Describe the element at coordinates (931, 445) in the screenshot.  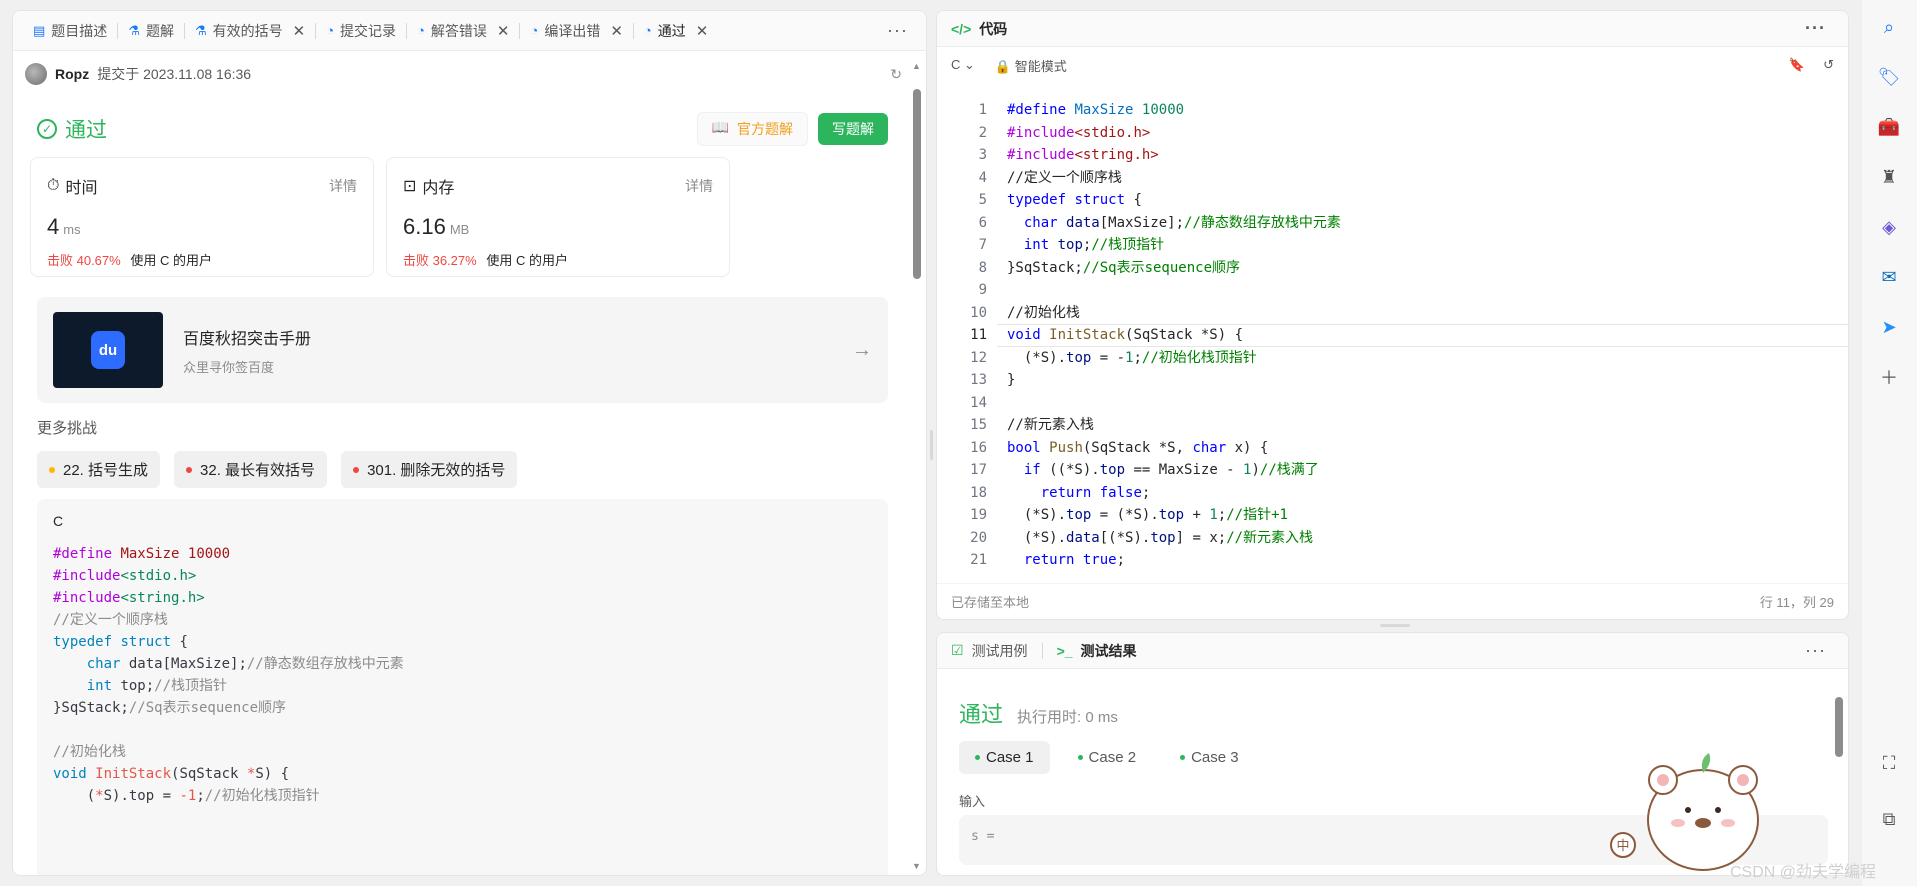
I see `vertical-resize-handle` at that location.